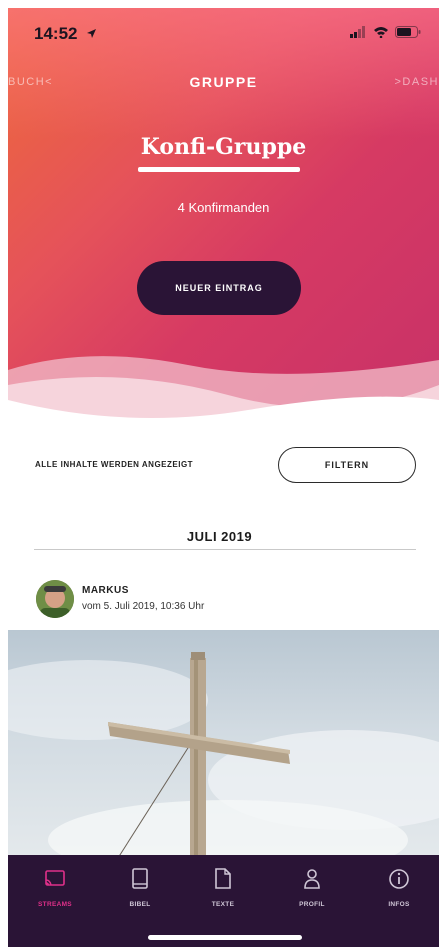 Image resolution: width=439 pixels, height=947 pixels. What do you see at coordinates (114, 464) in the screenshot?
I see `filter-status-text: ALLE INHALTE WERDEN ANGEZEIGT` at bounding box center [114, 464].